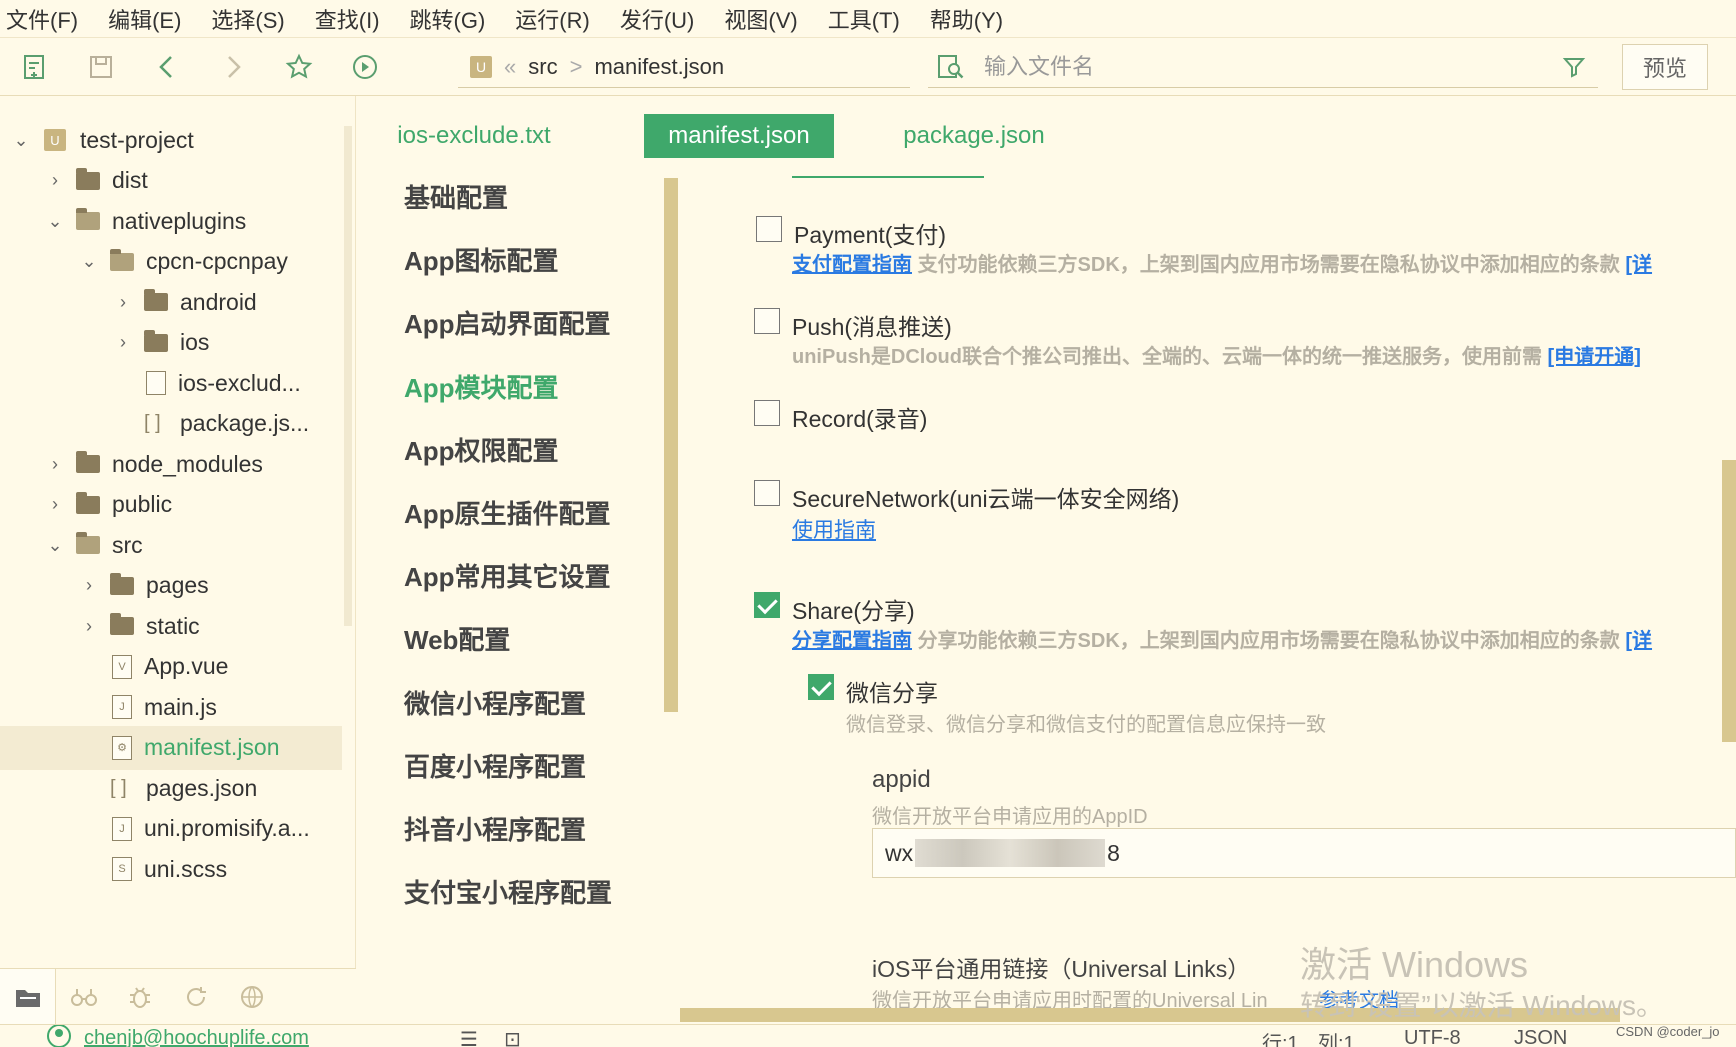 The width and height of the screenshot is (1736, 1047). What do you see at coordinates (171, 343) in the screenshot?
I see `tree-item: › ios` at bounding box center [171, 343].